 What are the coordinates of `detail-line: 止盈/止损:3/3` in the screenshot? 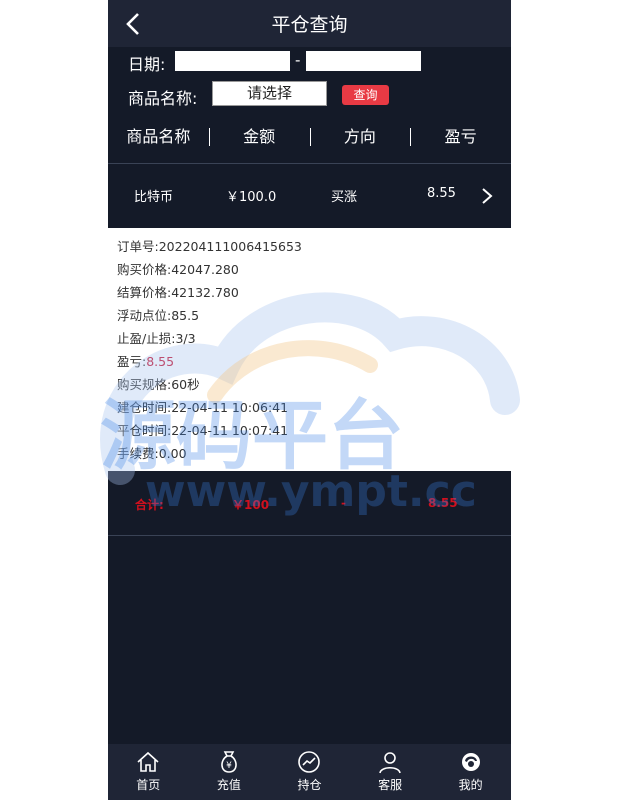 It's located at (156, 338).